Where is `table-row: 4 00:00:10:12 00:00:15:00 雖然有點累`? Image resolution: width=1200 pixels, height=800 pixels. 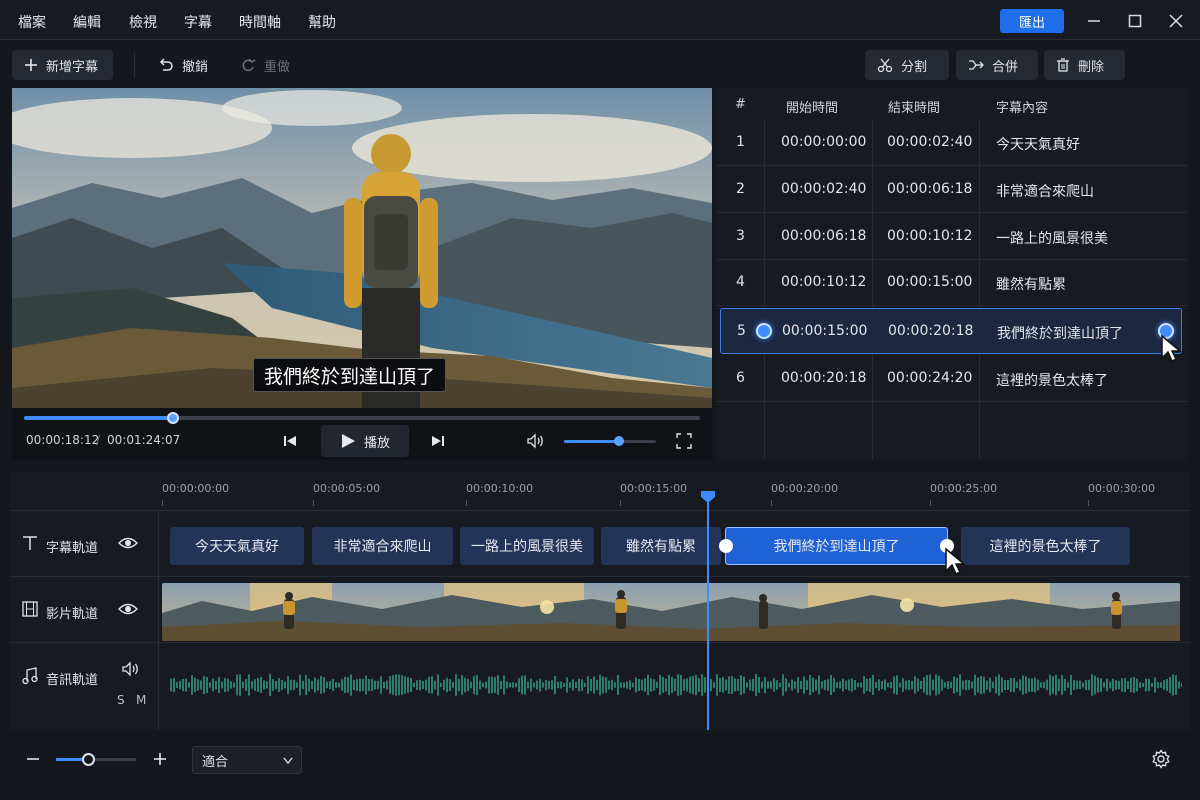 table-row: 4 00:00:10:12 00:00:15:00 雖然有點累 is located at coordinates (952, 283).